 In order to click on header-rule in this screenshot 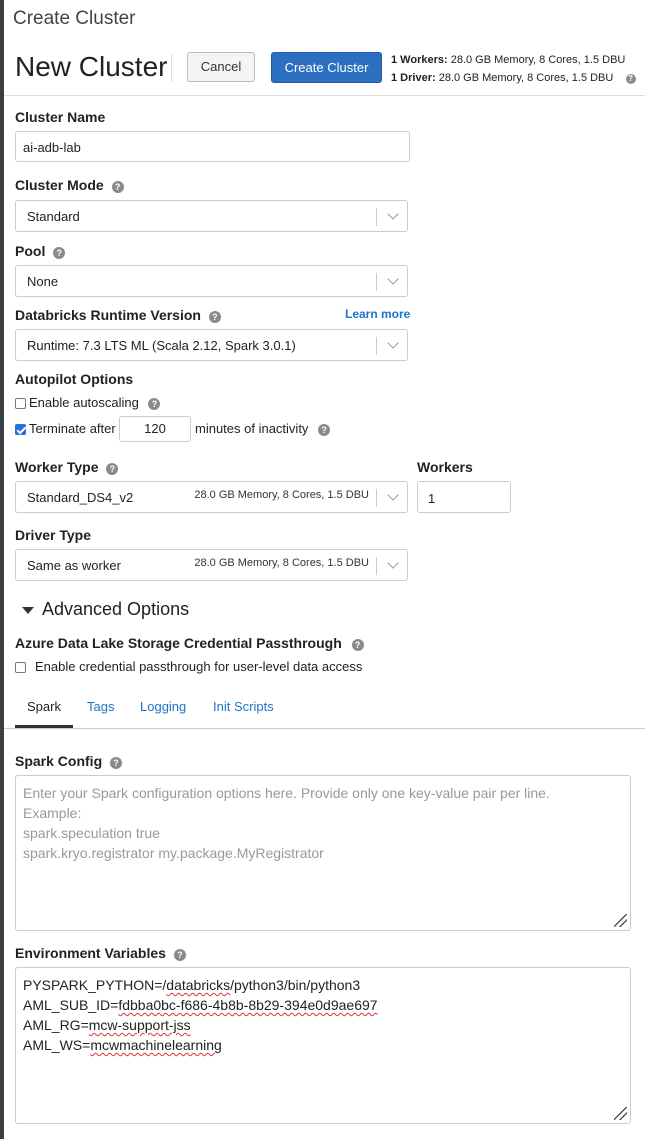, I will do `click(324, 95)`.